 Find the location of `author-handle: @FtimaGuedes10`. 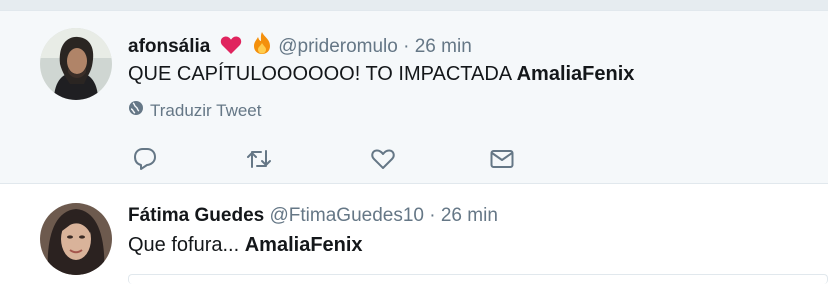

author-handle: @FtimaGuedes10 is located at coordinates (347, 215).